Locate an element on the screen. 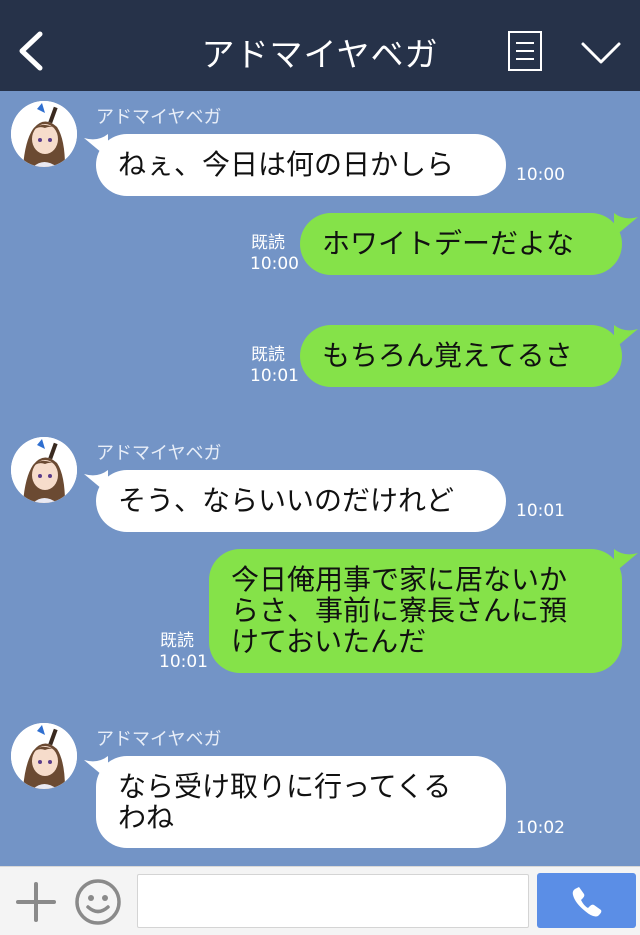  call-button is located at coordinates (586, 900).